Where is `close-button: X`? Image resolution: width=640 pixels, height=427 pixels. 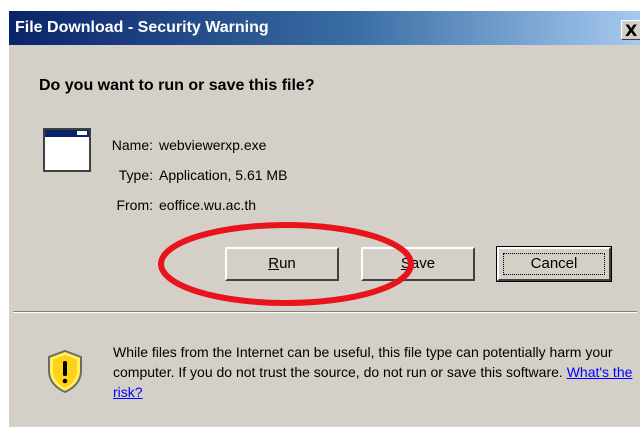
close-button: X is located at coordinates (630, 30).